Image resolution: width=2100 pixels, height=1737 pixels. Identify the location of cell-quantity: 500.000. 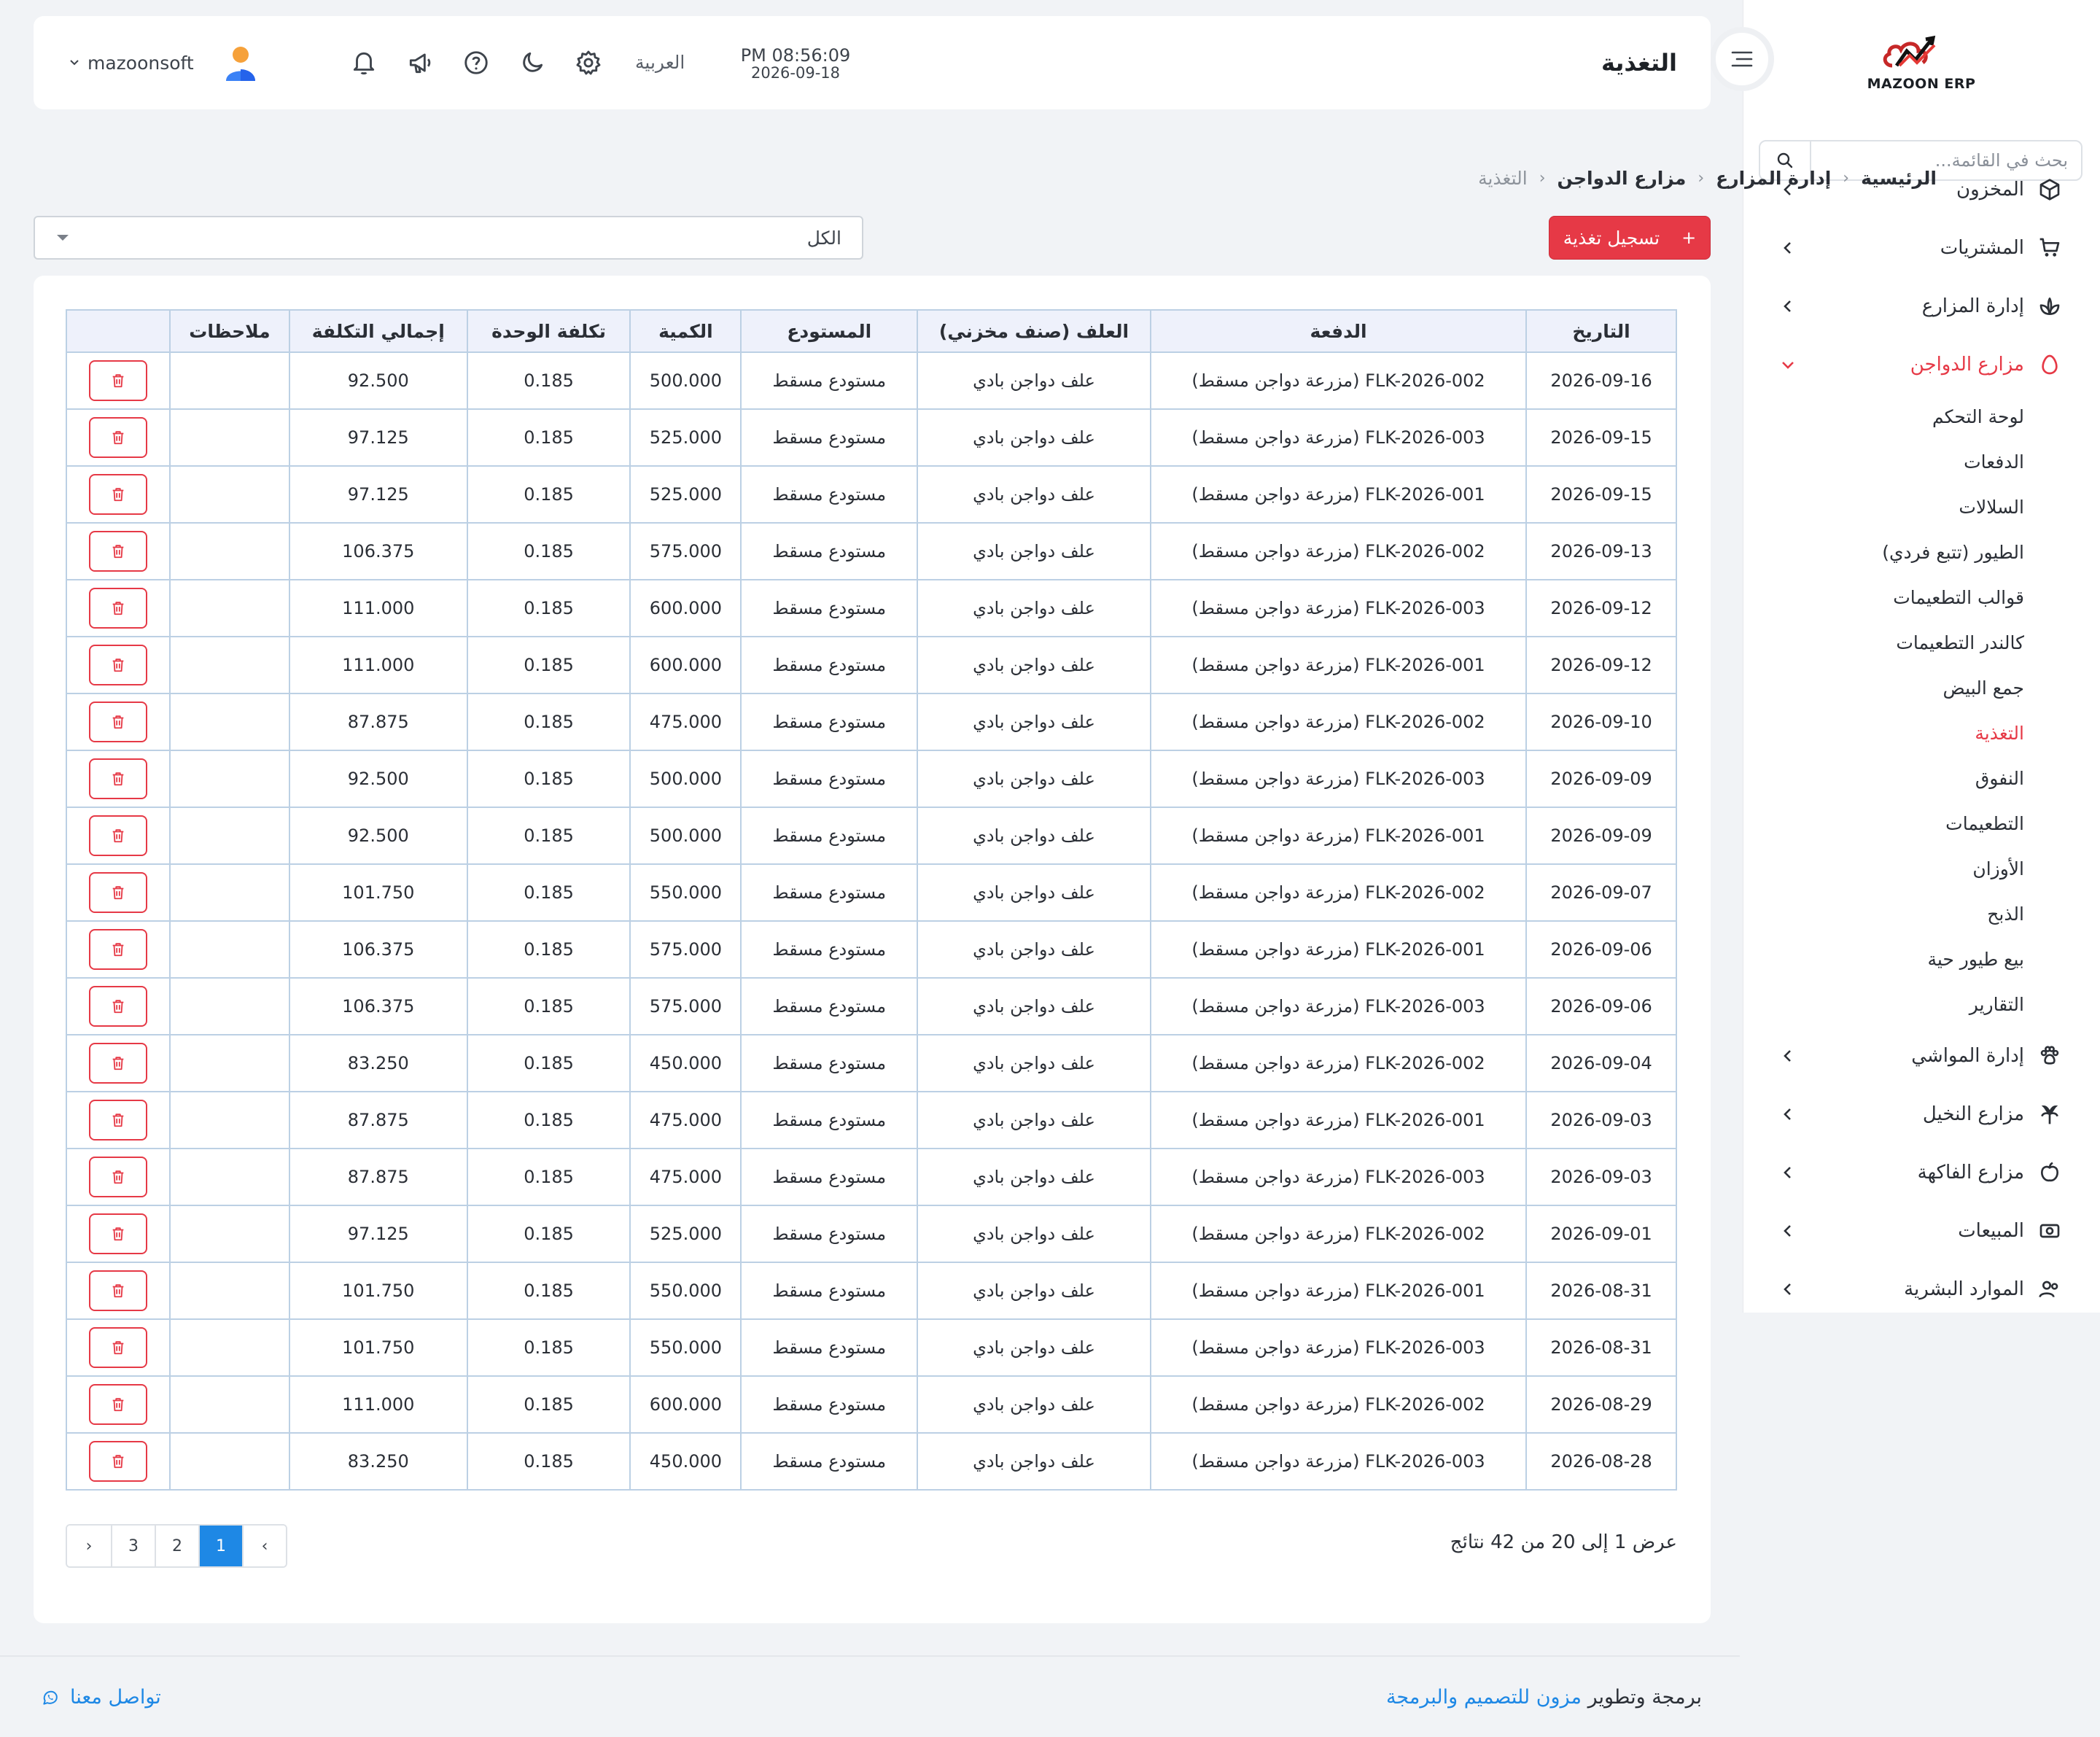
(685, 380).